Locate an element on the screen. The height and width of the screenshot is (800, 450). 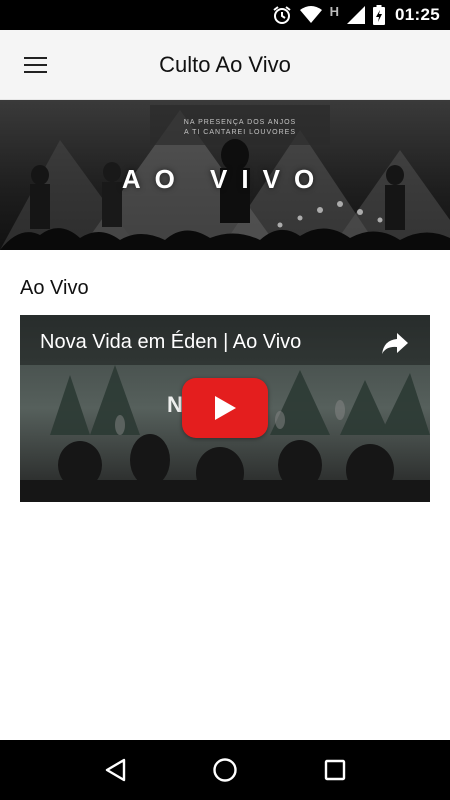
status-bar: H 01:25 is located at coordinates (225, 15).